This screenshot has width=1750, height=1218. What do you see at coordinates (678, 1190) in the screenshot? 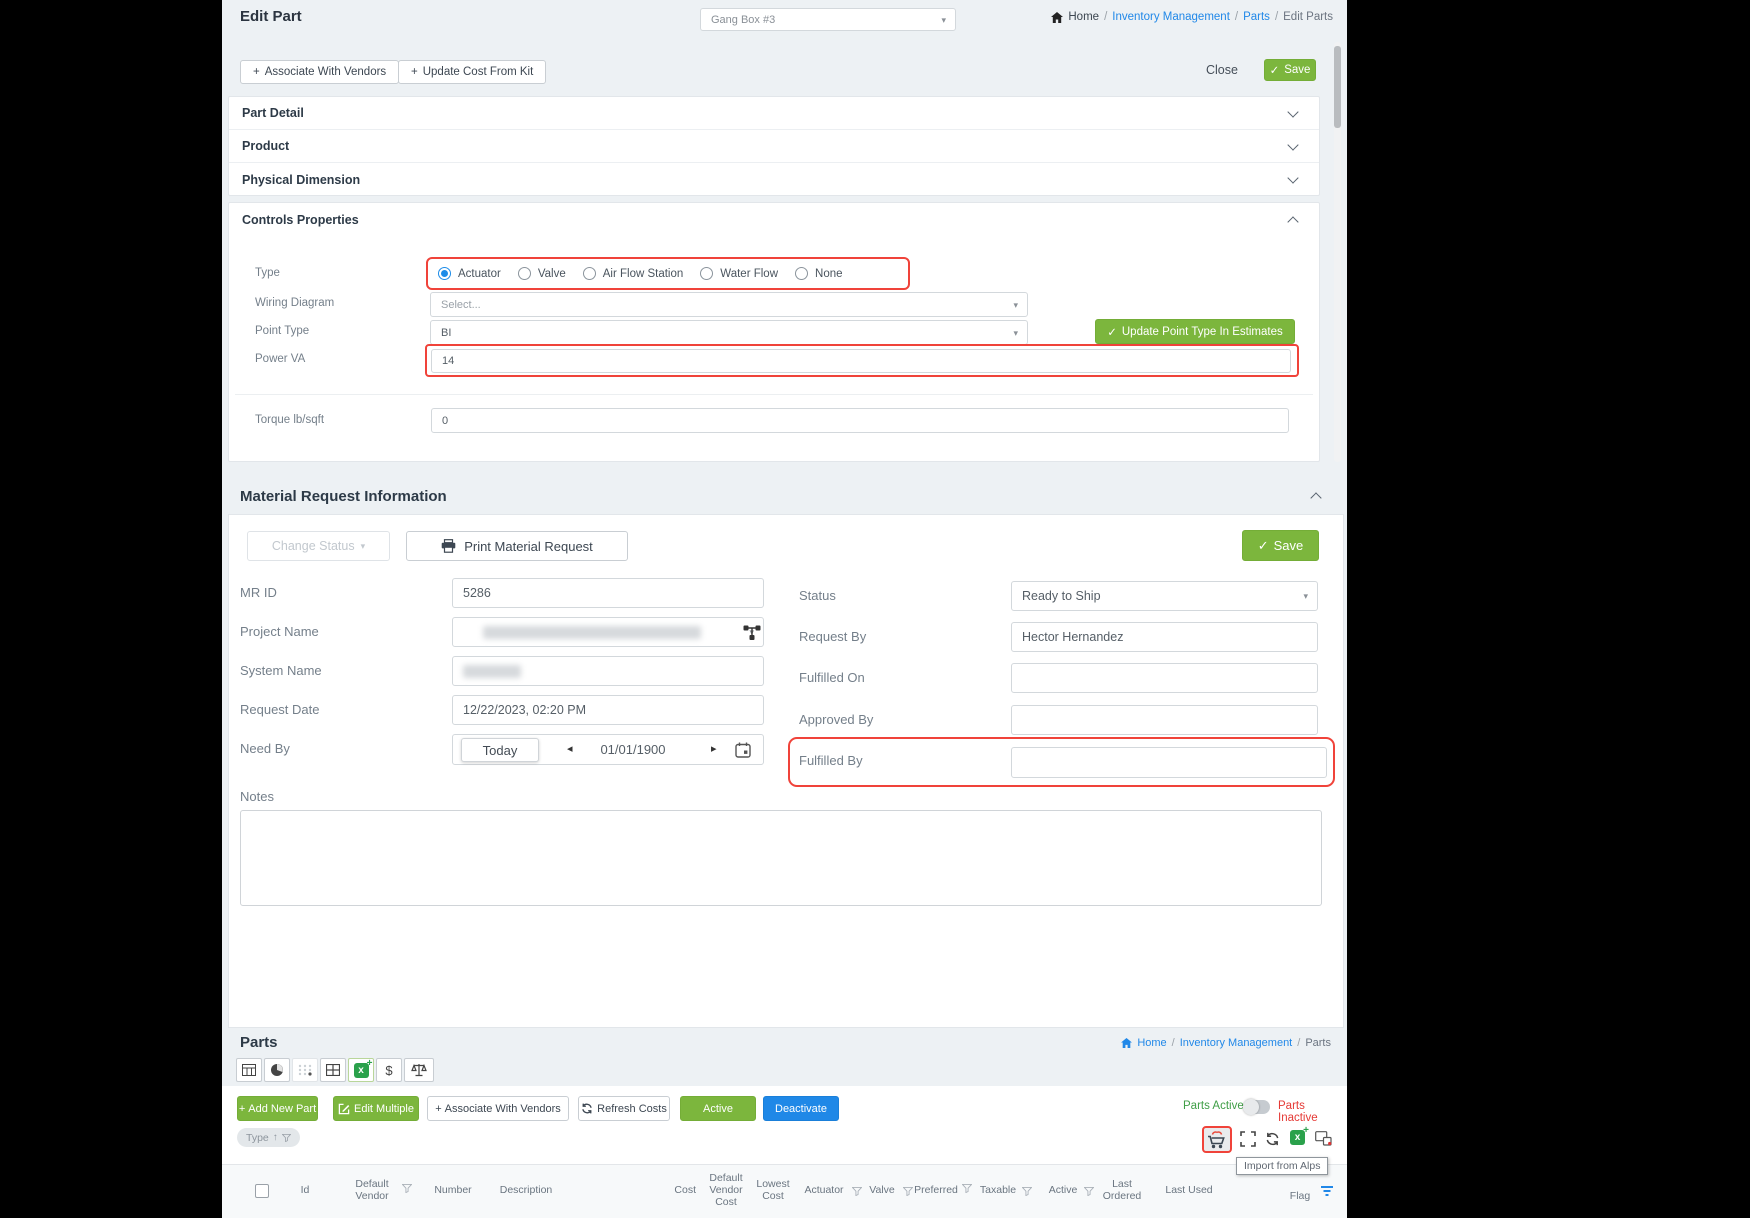
I see `column-header-cost: Cost` at bounding box center [678, 1190].